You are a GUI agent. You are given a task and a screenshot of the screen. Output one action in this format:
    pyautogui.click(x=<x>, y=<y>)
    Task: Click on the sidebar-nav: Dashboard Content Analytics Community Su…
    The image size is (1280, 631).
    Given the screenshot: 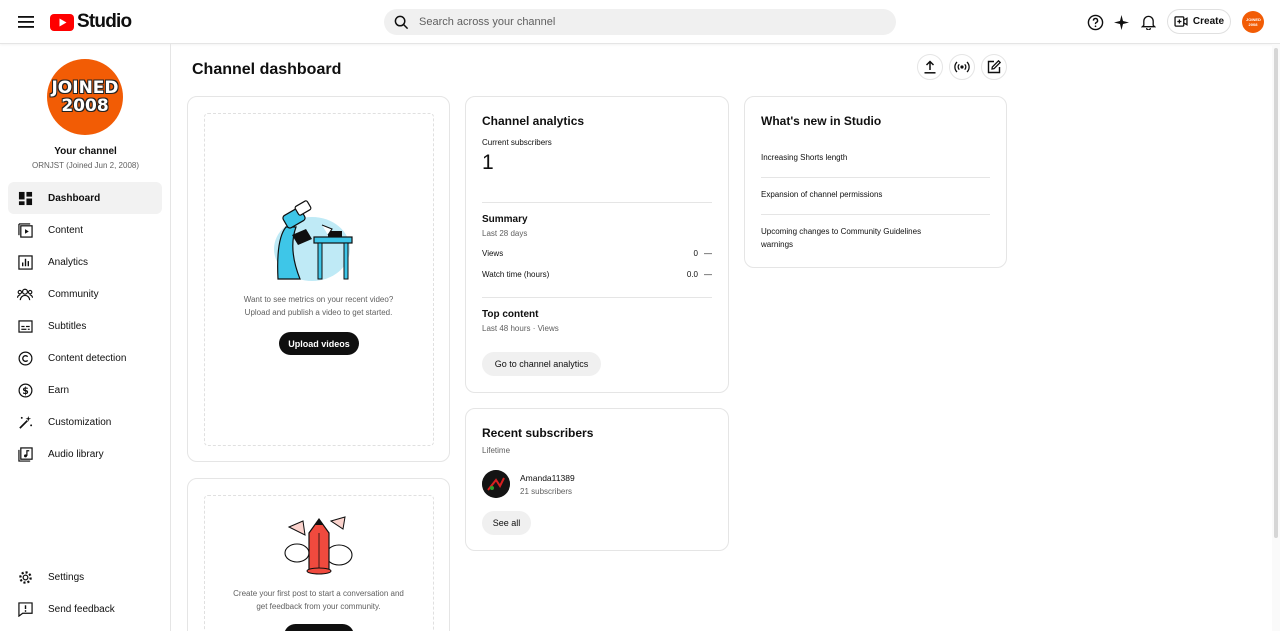 What is the action you would take?
    pyautogui.click(x=85, y=326)
    